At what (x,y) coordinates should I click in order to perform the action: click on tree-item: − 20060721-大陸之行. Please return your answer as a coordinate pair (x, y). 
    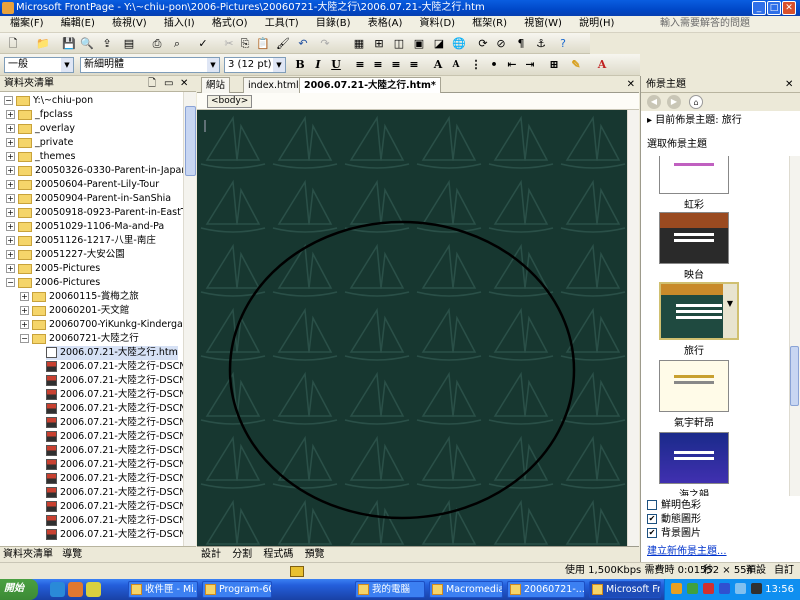
    Looking at the image, I should click on (79, 339).